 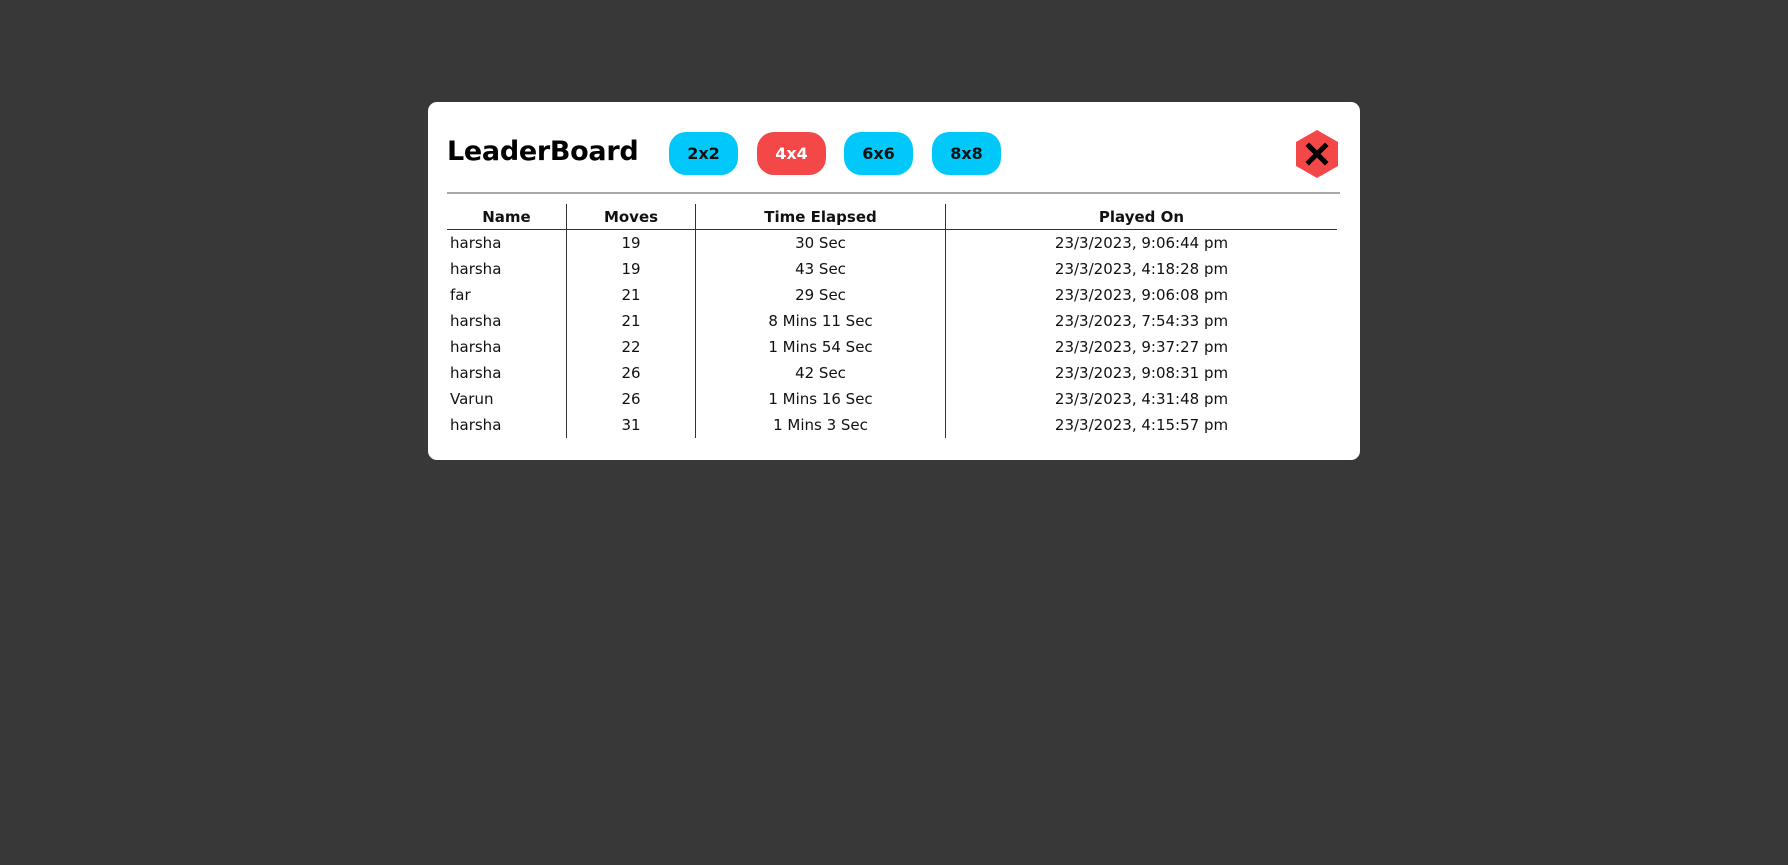 I want to click on cell-name: far, so click(x=460, y=295).